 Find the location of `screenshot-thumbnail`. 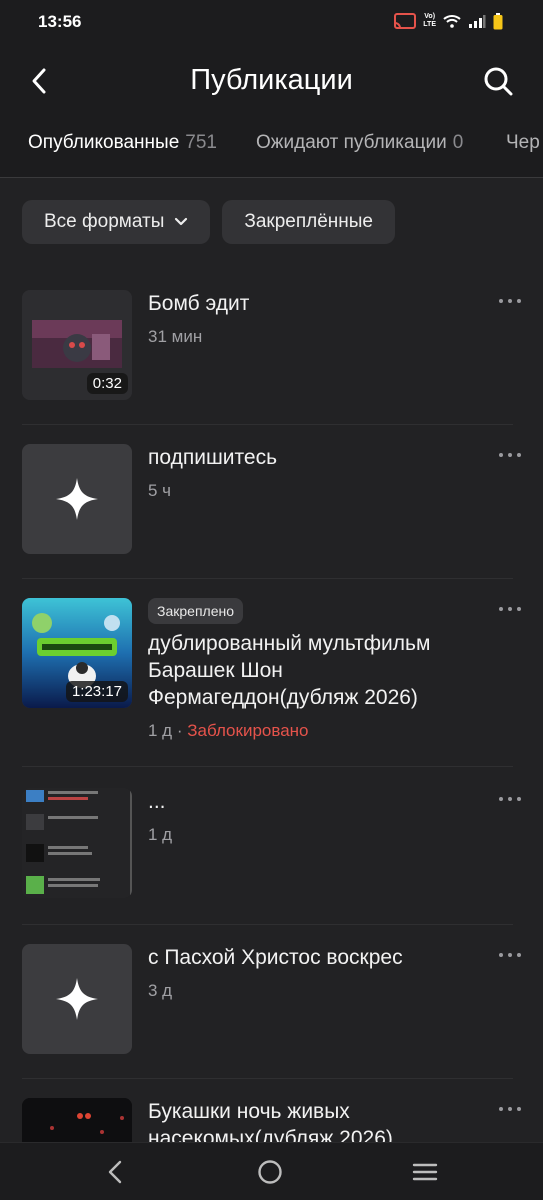

screenshot-thumbnail is located at coordinates (77, 843).